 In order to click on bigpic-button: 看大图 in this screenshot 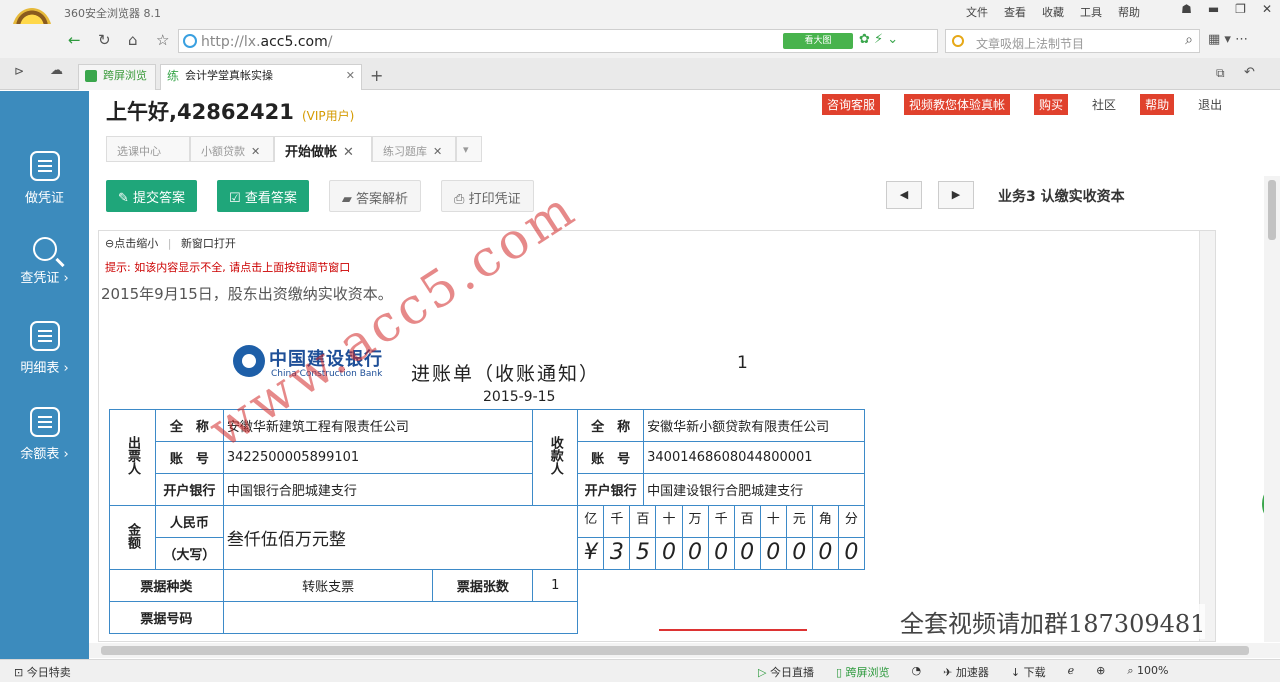, I will do `click(818, 41)`.